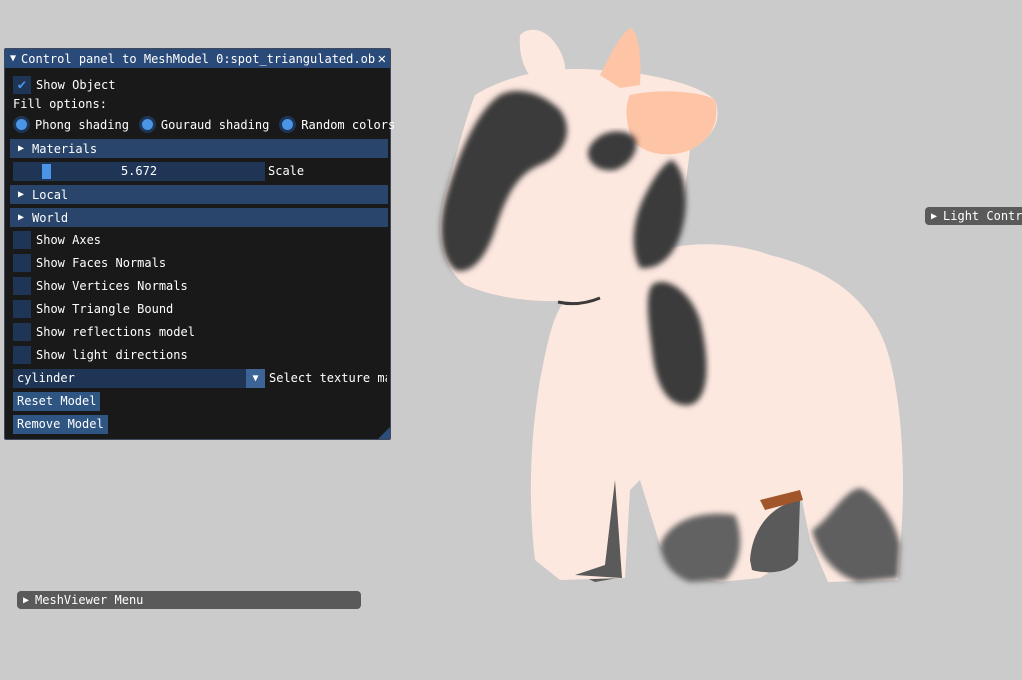 This screenshot has width=1022, height=680. I want to click on meshviewer-menu-window: ▶ MeshViewer Menu, so click(189, 600).